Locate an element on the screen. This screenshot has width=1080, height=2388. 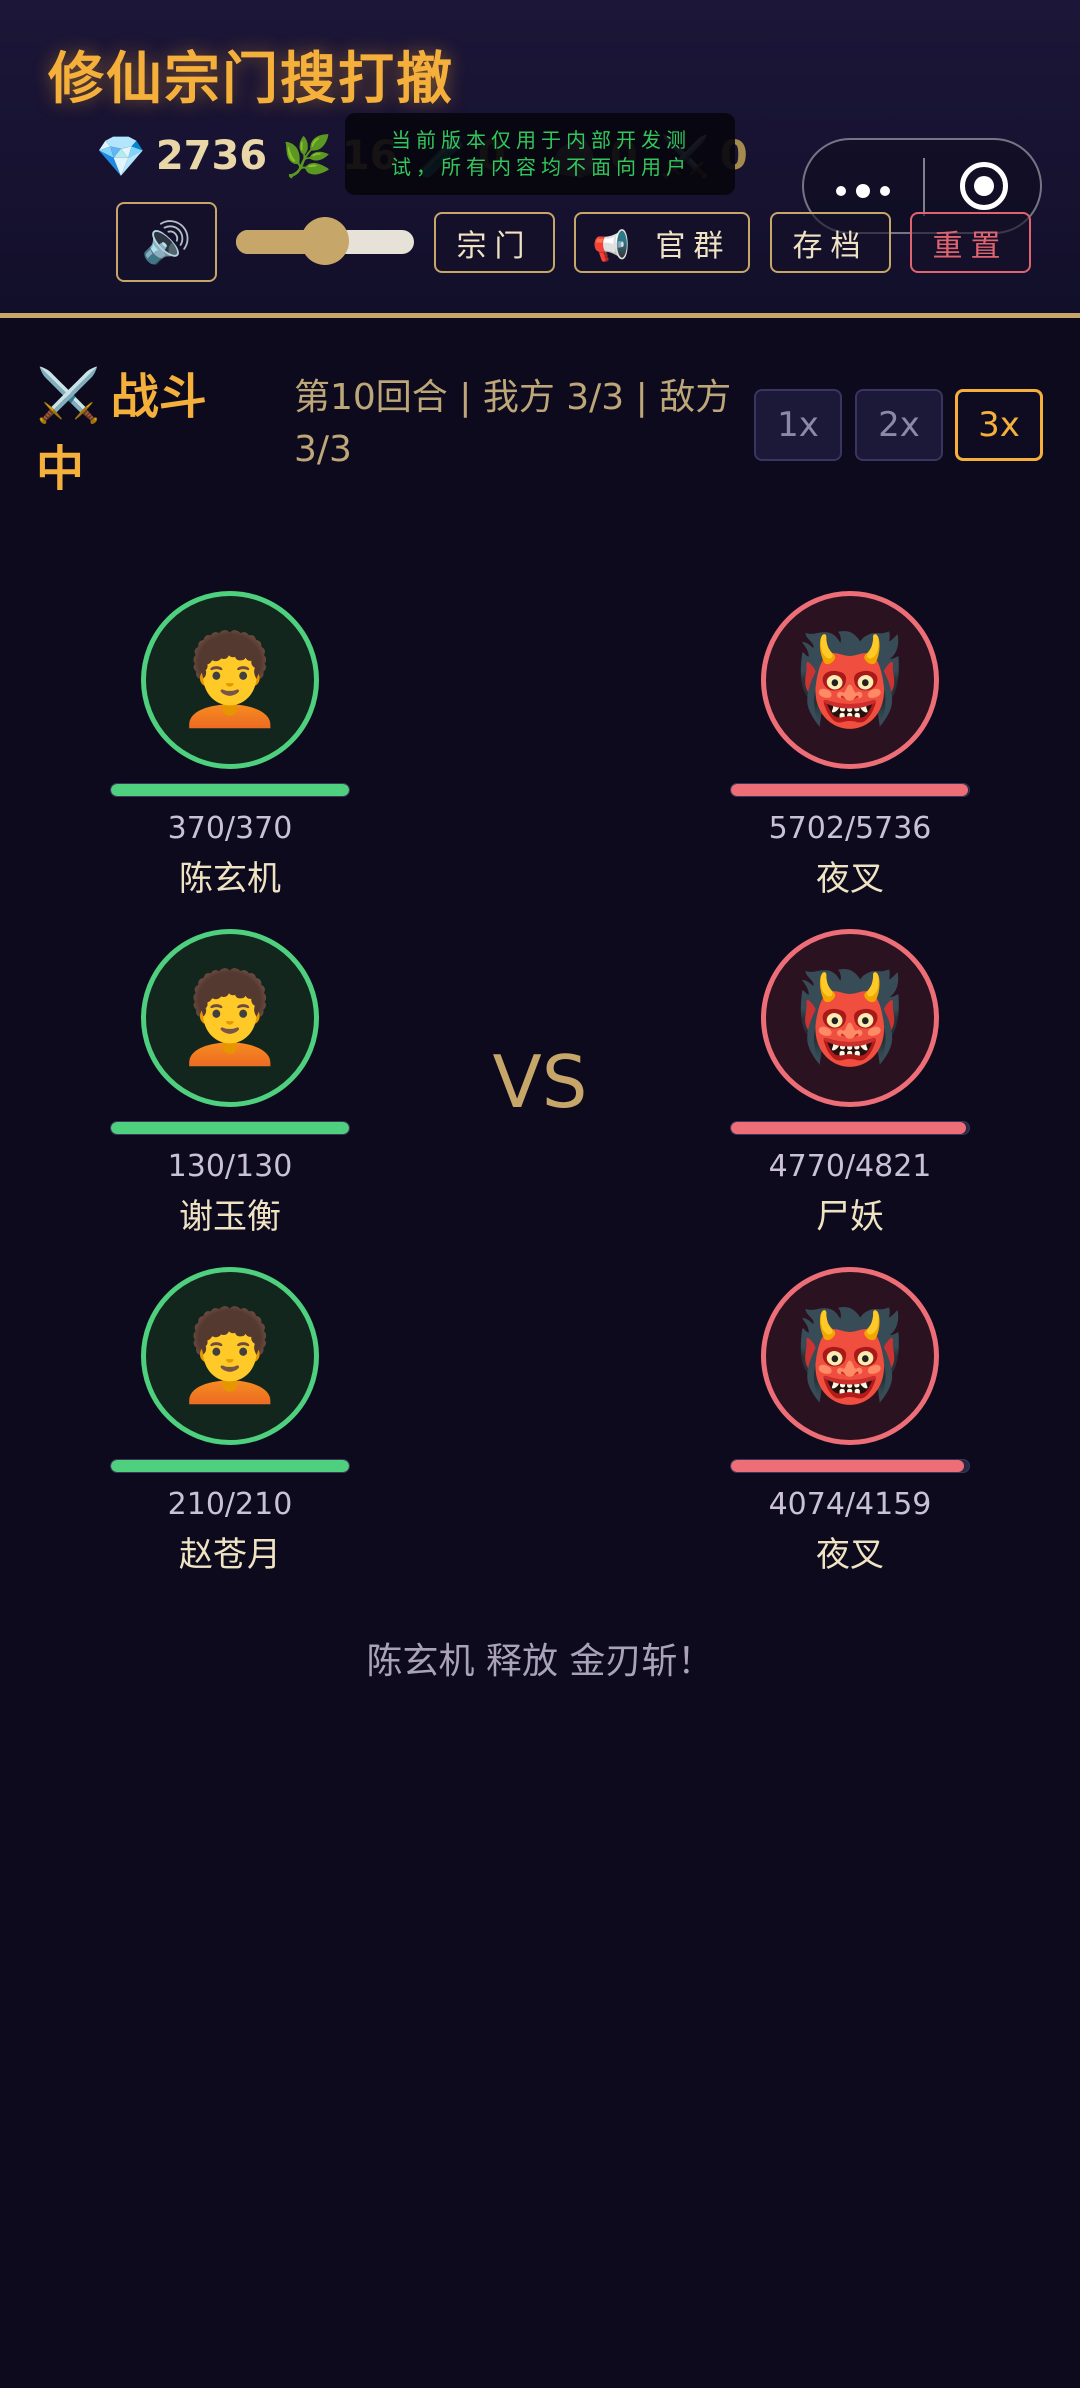
fighter-name: 谢玉衡 is located at coordinates (230, 1217).